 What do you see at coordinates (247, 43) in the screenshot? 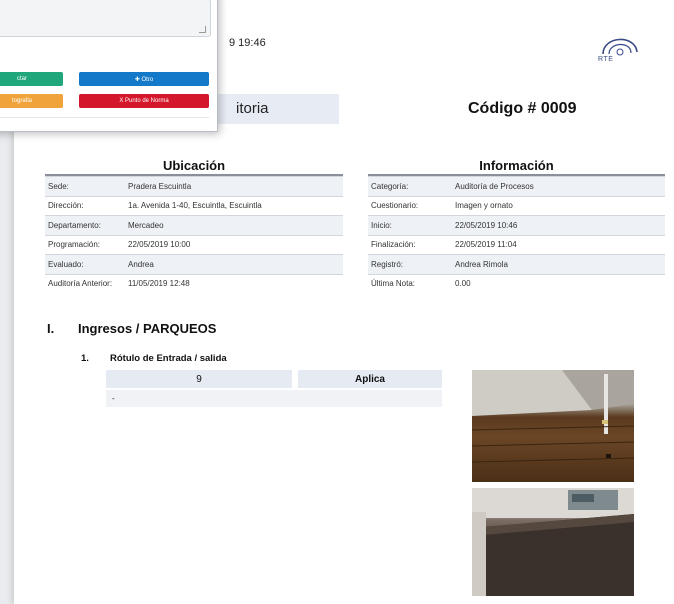
I see `report-timestamp: 9 19:46` at bounding box center [247, 43].